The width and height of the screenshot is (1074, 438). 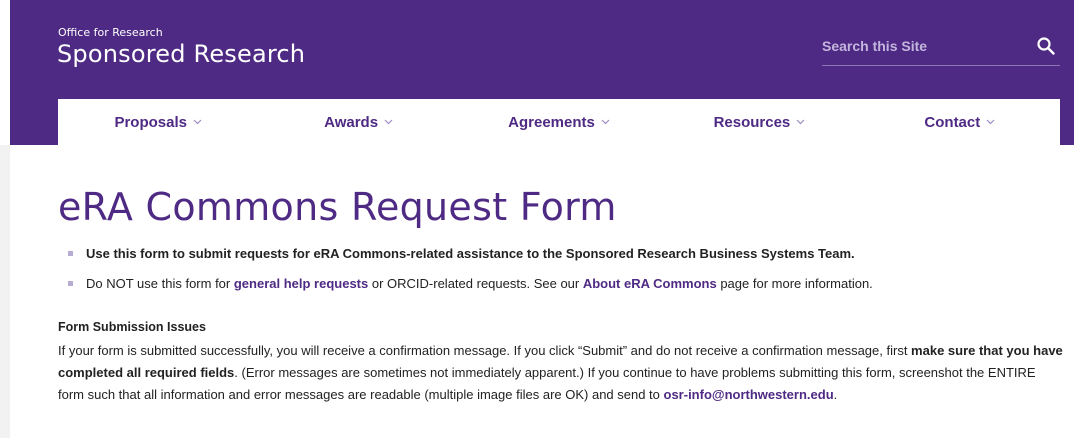 I want to click on nav-awards: Awards, so click(x=358, y=122).